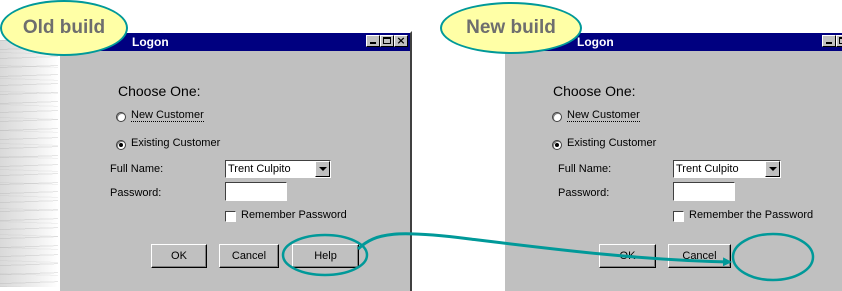 The height and width of the screenshot is (291, 842). What do you see at coordinates (121, 145) in the screenshot?
I see `old-radio-existing-customer` at bounding box center [121, 145].